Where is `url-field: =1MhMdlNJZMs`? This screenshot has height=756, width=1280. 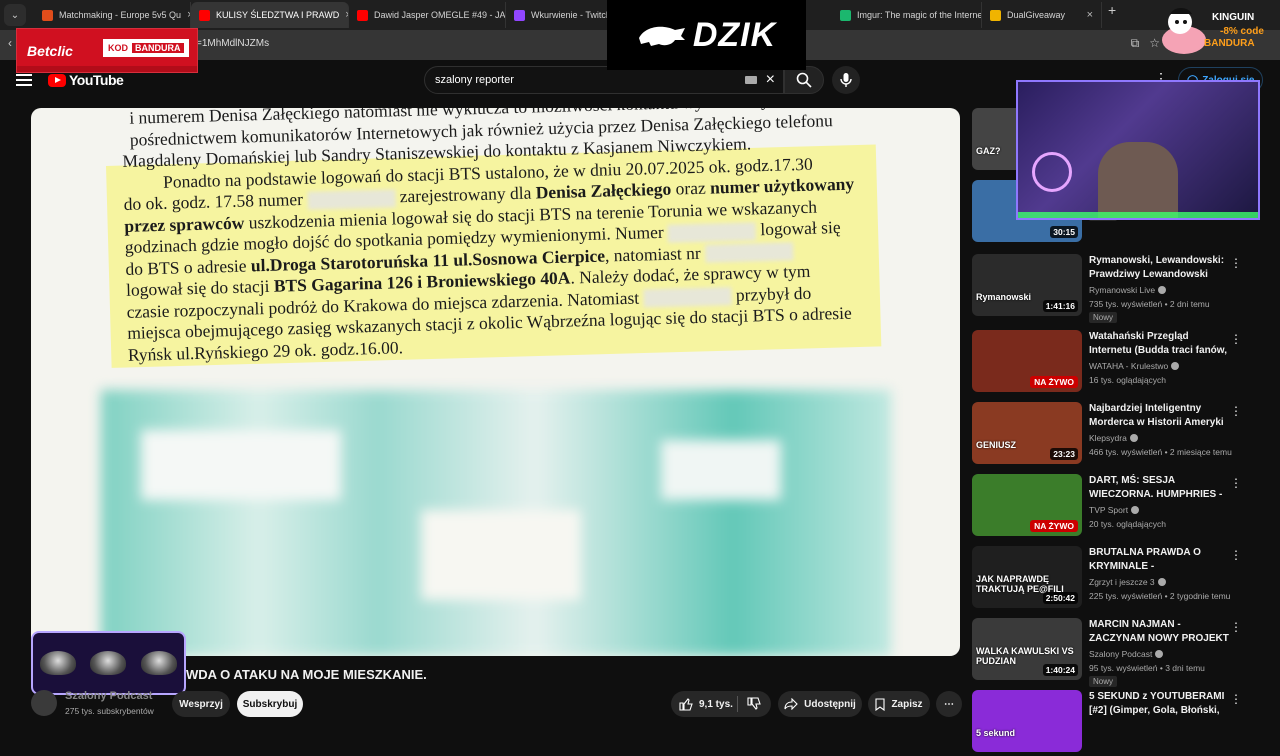 url-field: =1MhMdlNJZMs is located at coordinates (232, 43).